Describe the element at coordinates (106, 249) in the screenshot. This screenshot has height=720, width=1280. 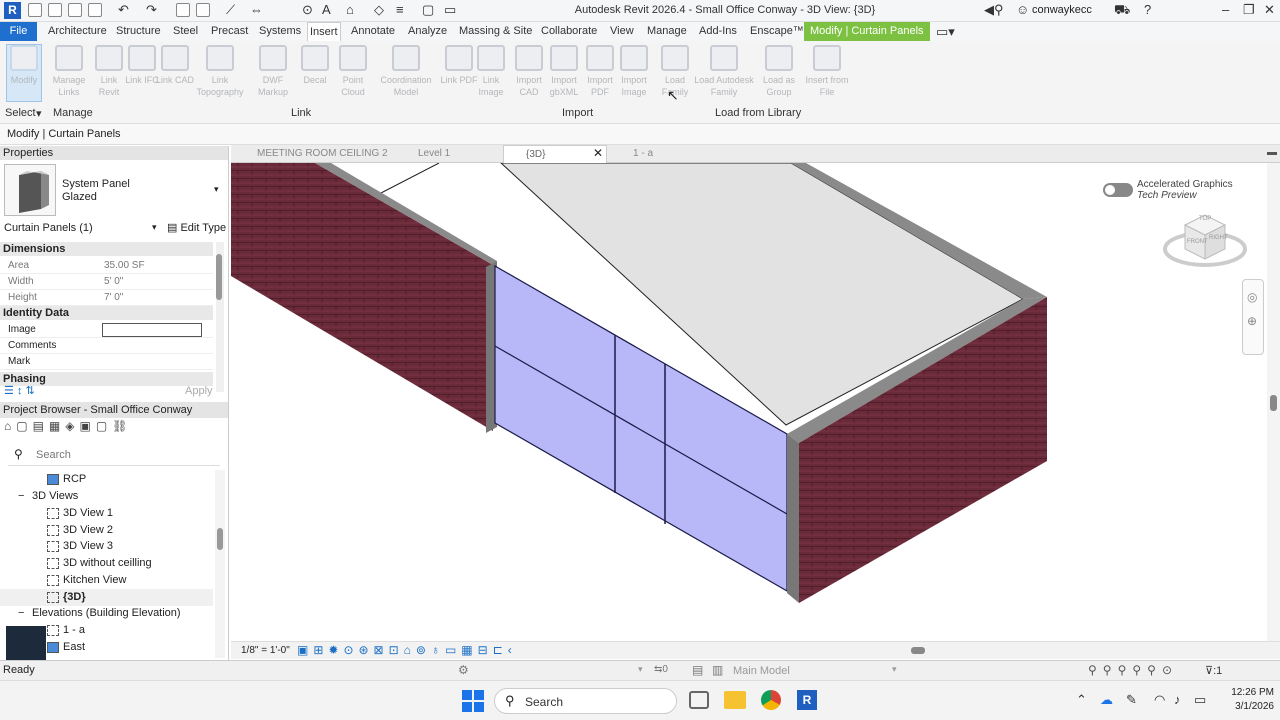
I see `dimensions-group: Dimensions` at that location.